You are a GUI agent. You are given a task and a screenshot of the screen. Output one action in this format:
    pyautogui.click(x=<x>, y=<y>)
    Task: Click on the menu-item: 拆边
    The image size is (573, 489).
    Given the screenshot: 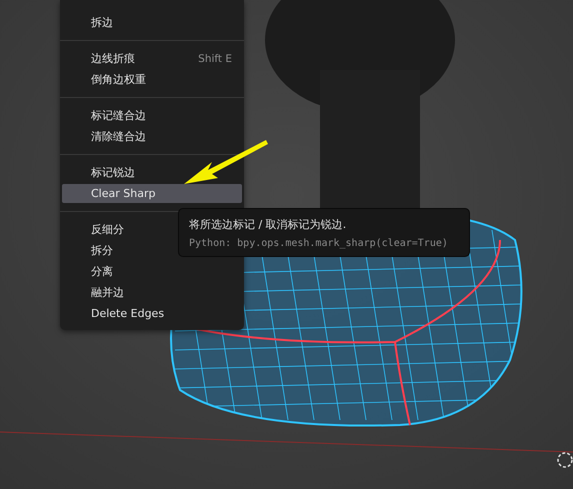 What is the action you would take?
    pyautogui.click(x=152, y=22)
    